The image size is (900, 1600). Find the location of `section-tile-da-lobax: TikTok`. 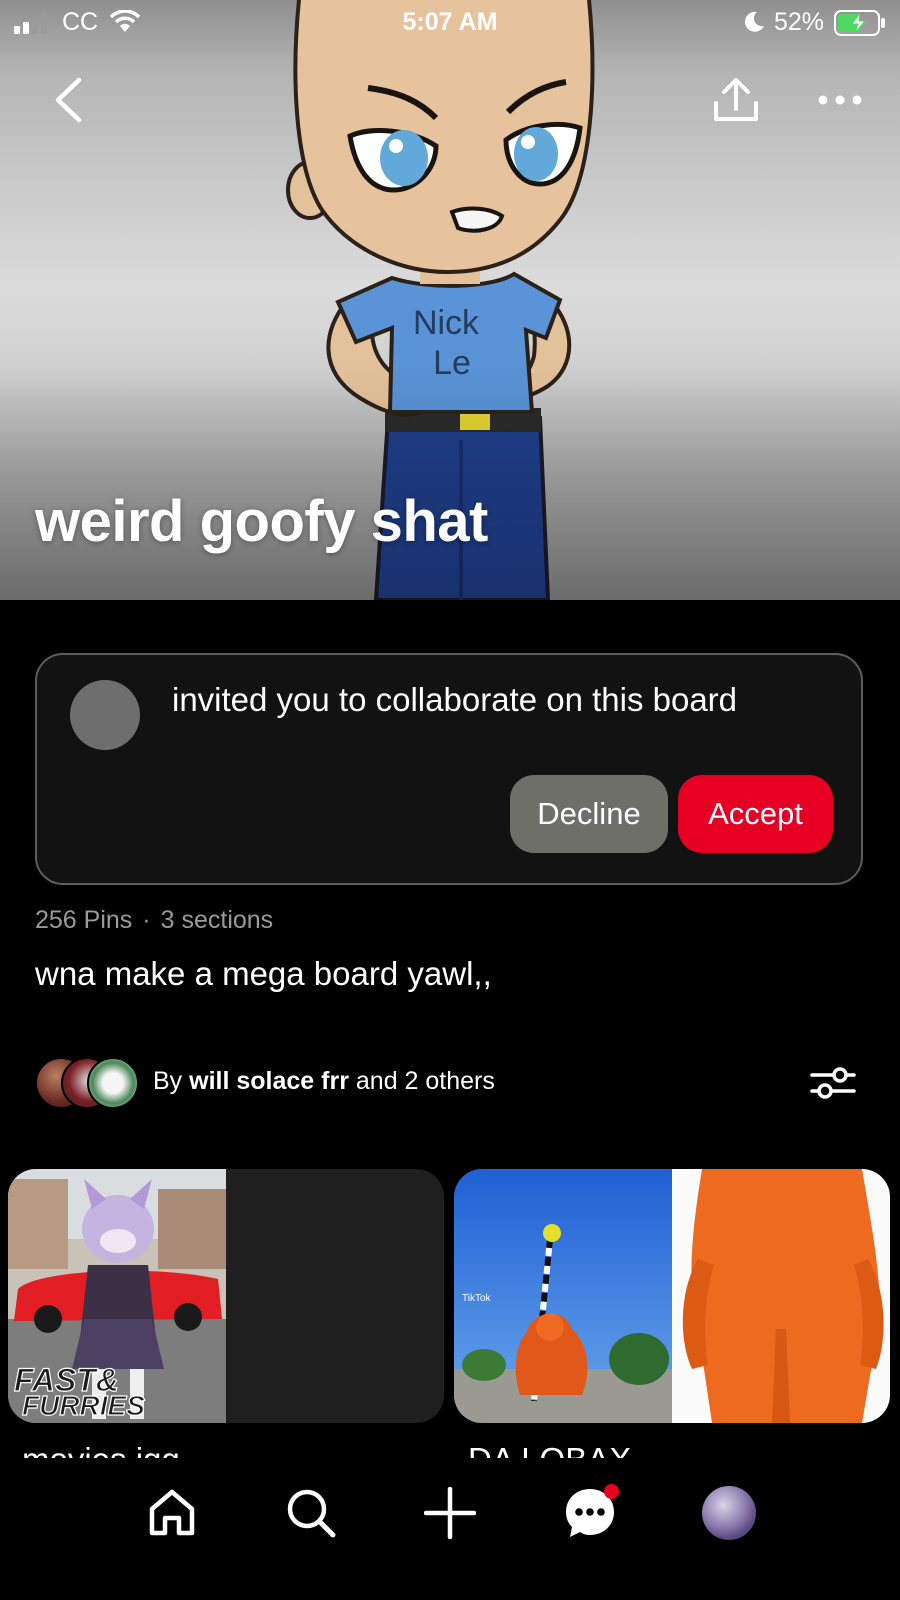

section-tile-da-lobax: TikTok is located at coordinates (672, 1296).